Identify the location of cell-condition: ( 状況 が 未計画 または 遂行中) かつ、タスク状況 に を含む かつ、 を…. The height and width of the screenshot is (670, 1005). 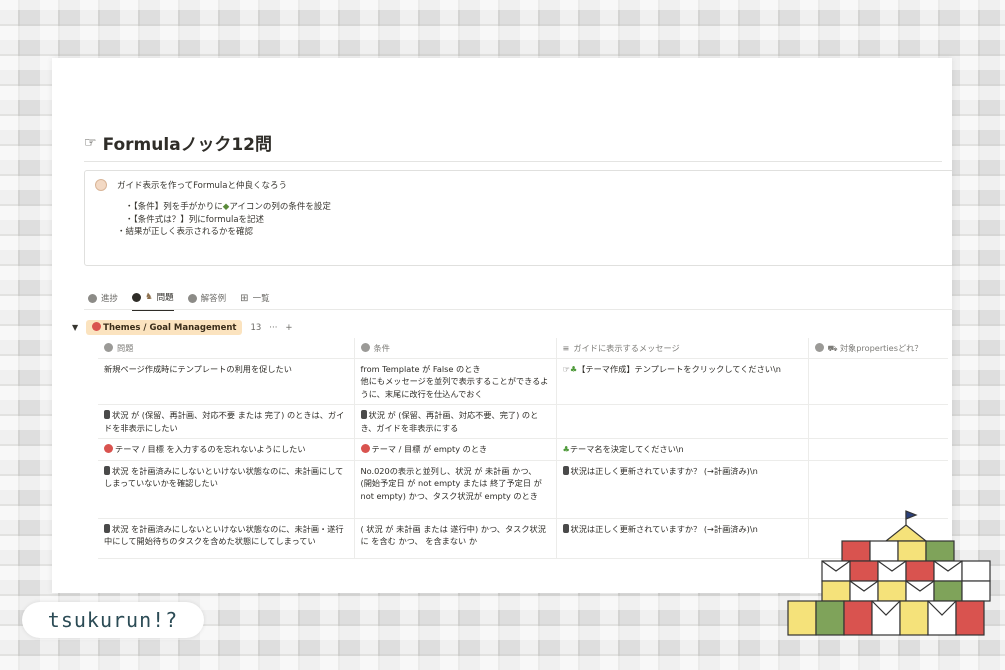
(455, 538).